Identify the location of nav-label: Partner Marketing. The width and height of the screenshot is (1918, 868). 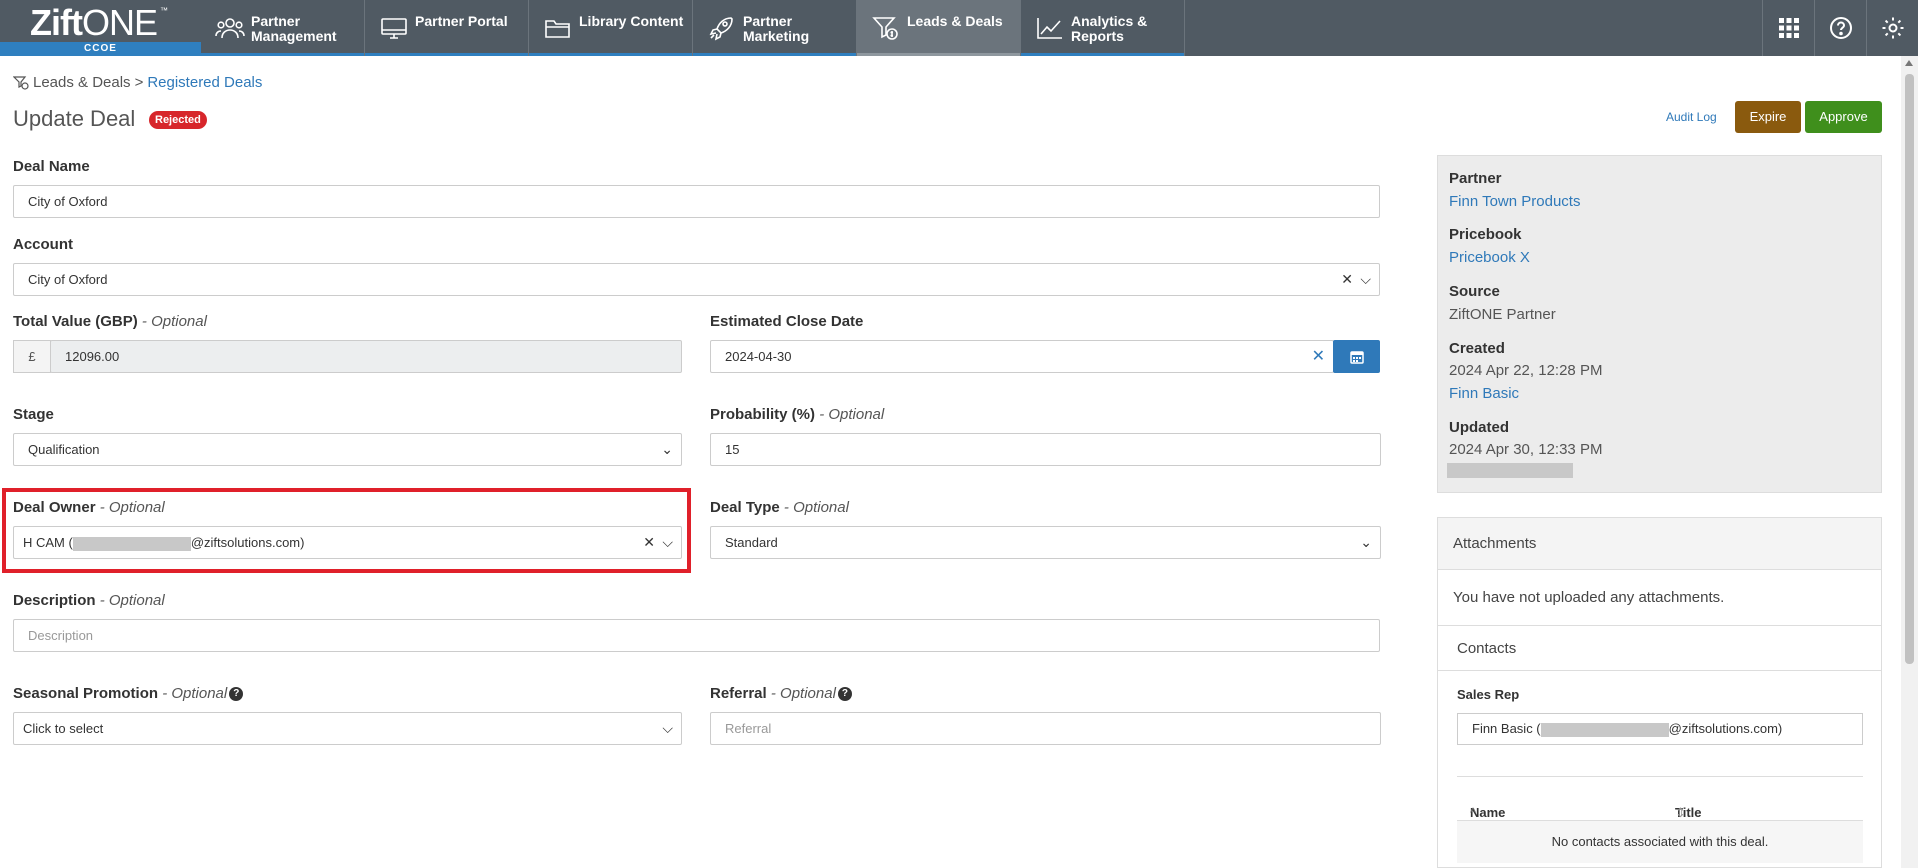
(776, 28).